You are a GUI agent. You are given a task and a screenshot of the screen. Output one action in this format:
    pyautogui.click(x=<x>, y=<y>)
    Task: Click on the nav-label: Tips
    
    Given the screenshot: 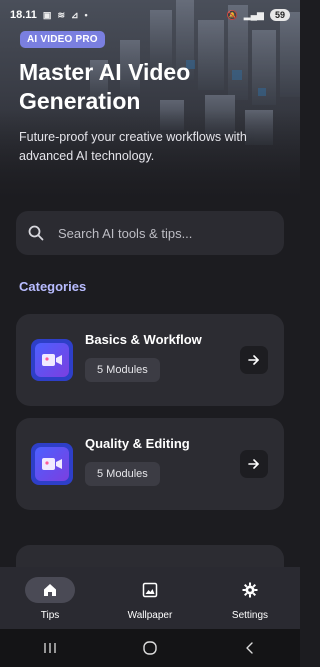 What is the action you would take?
    pyautogui.click(x=50, y=615)
    